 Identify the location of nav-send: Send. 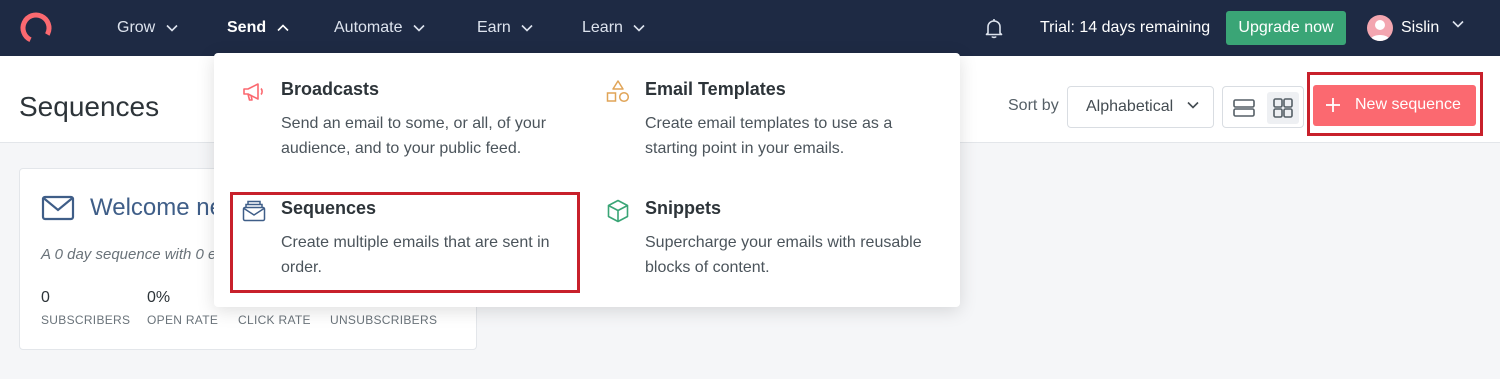
(258, 28).